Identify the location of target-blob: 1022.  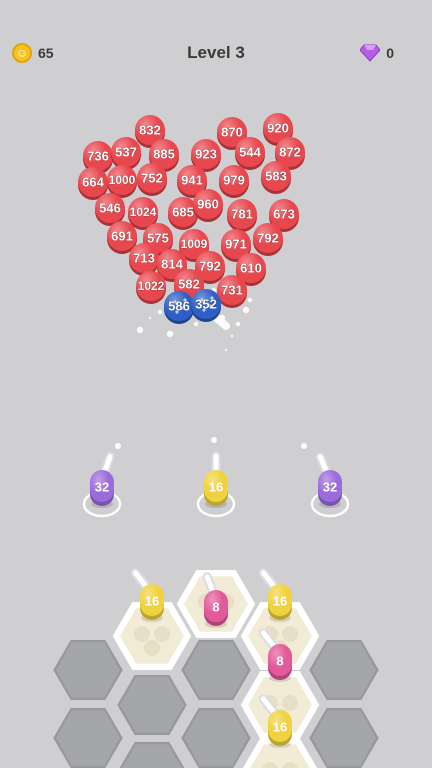
(151, 287).